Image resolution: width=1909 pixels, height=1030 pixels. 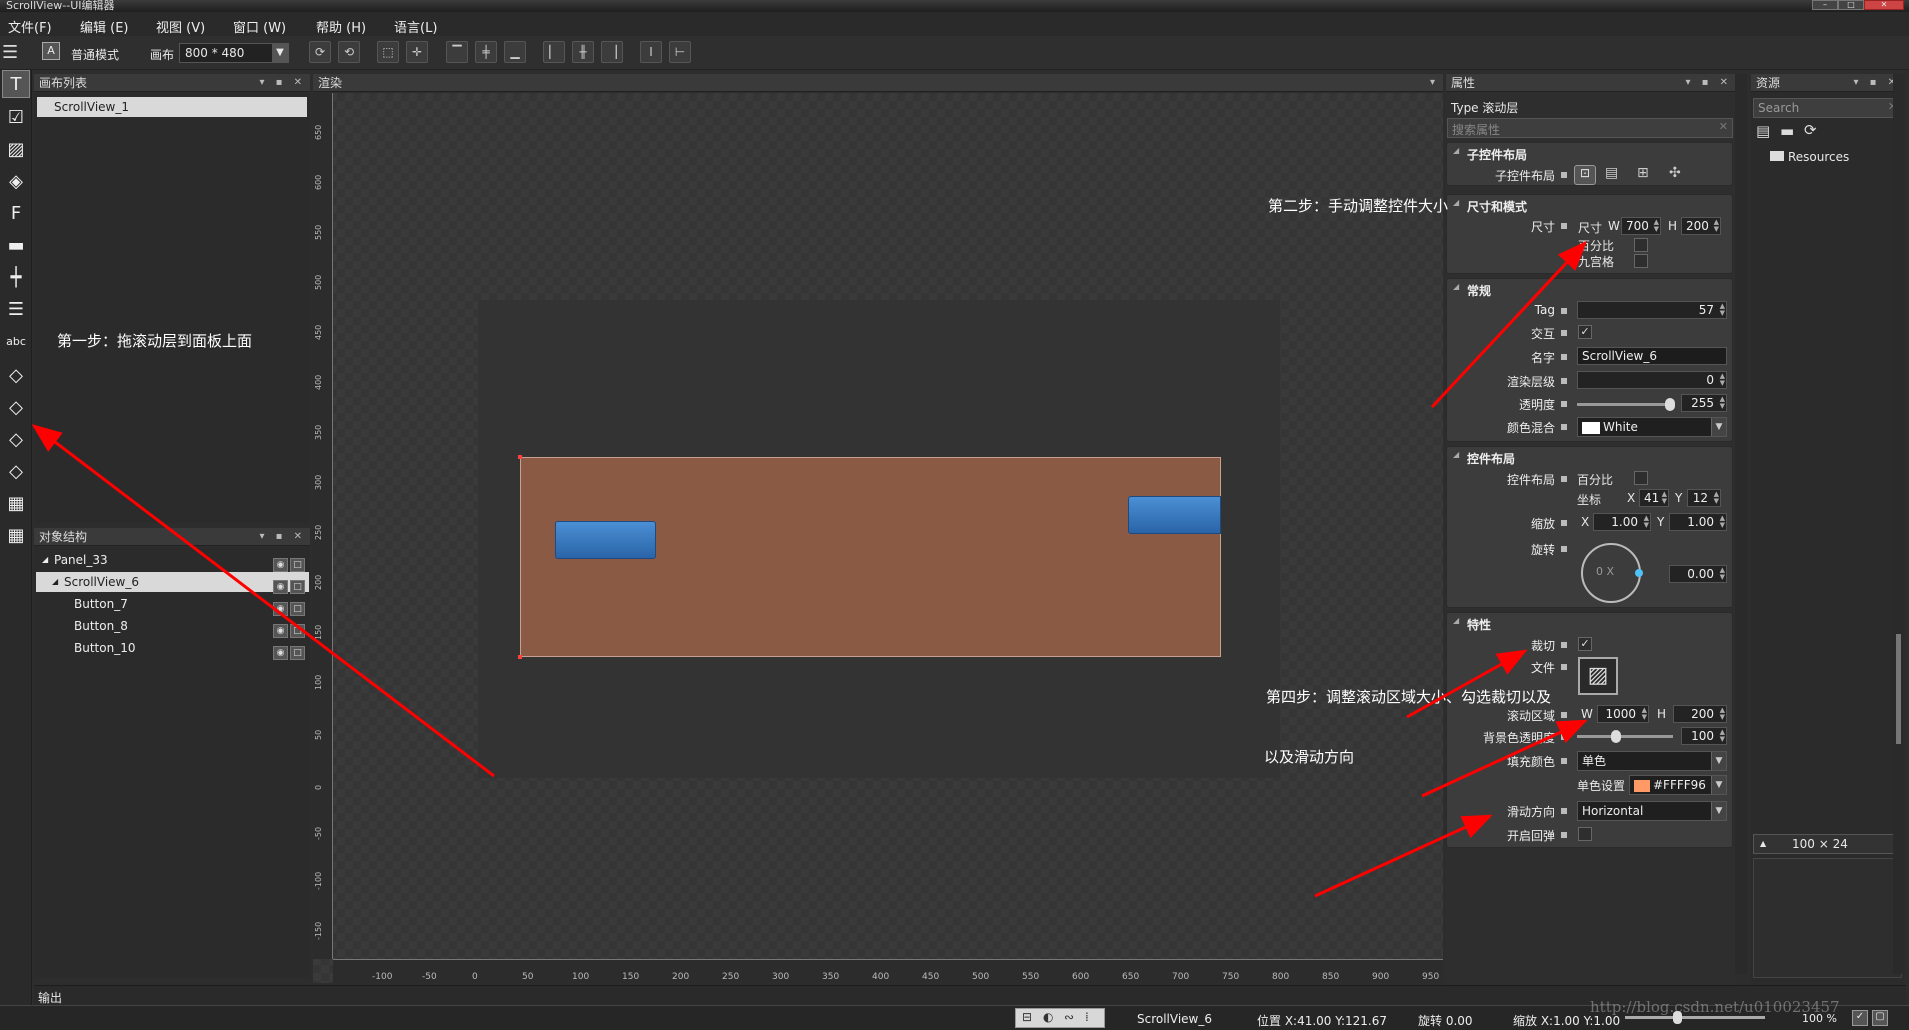 I want to click on arrow-step2, so click(x=1509, y=324).